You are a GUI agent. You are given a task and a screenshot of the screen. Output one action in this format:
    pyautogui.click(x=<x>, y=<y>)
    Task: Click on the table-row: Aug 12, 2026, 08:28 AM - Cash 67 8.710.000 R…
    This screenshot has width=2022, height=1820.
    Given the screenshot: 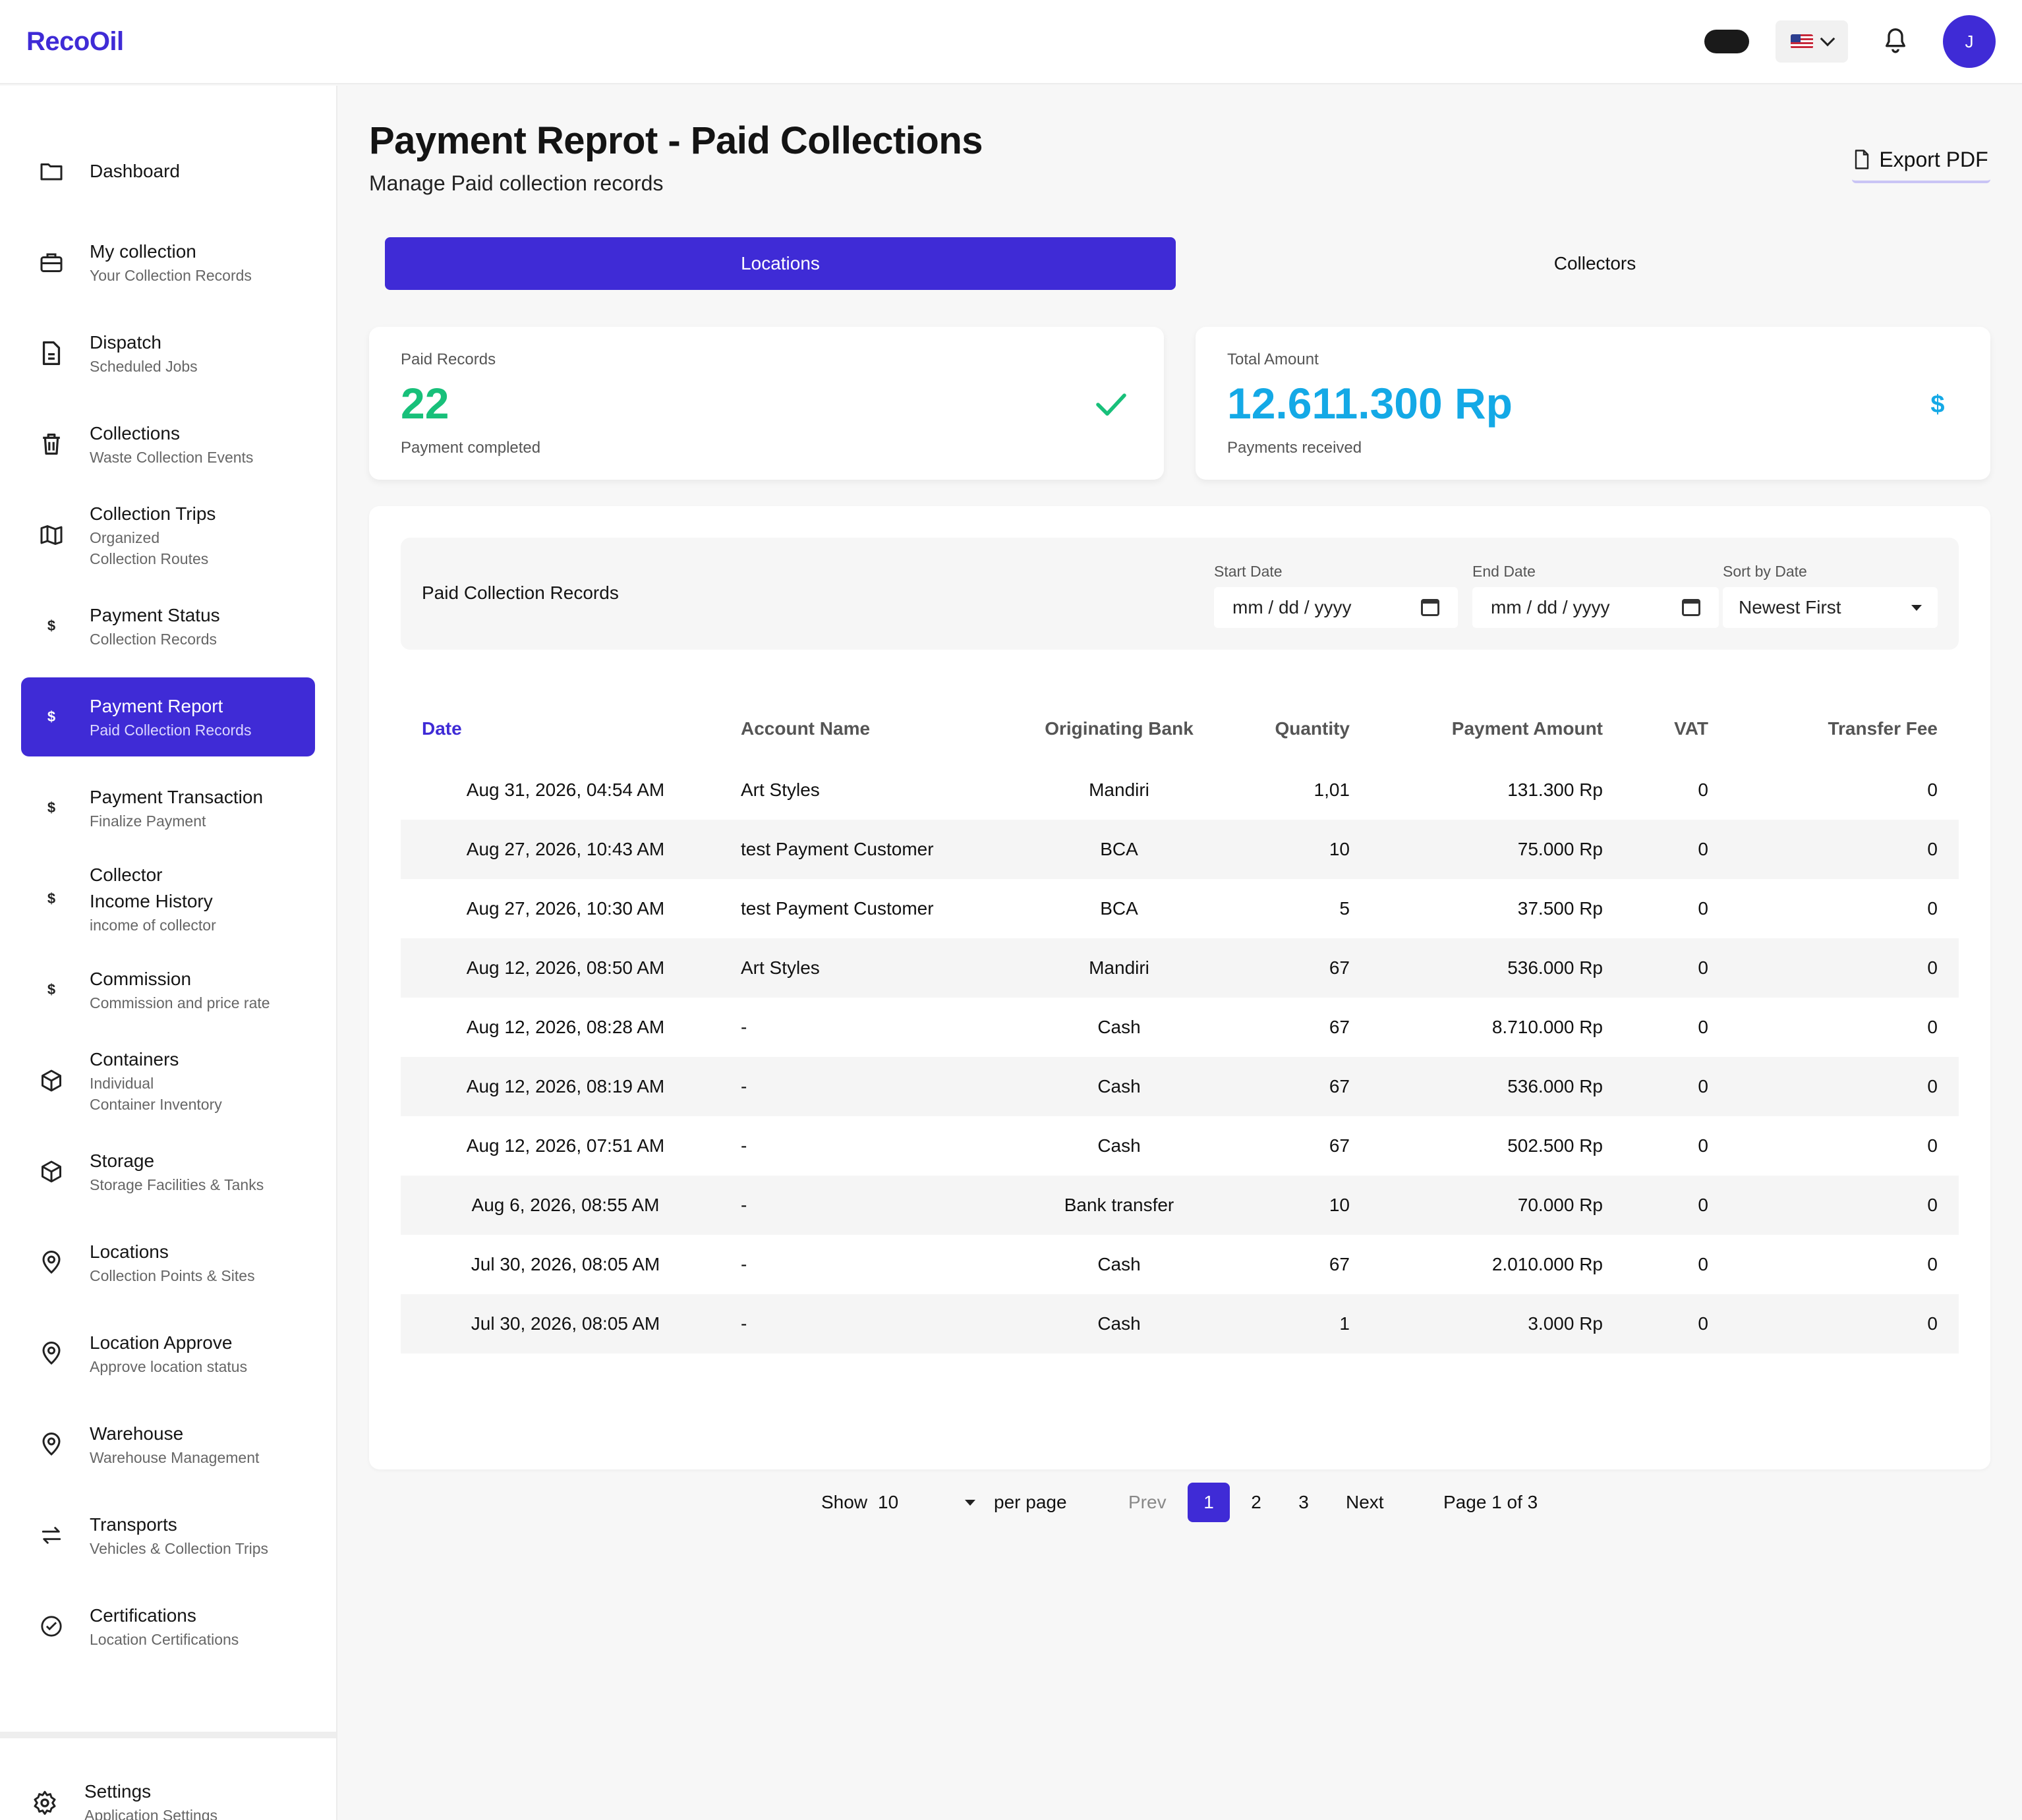 What is the action you would take?
    pyautogui.click(x=1180, y=1027)
    